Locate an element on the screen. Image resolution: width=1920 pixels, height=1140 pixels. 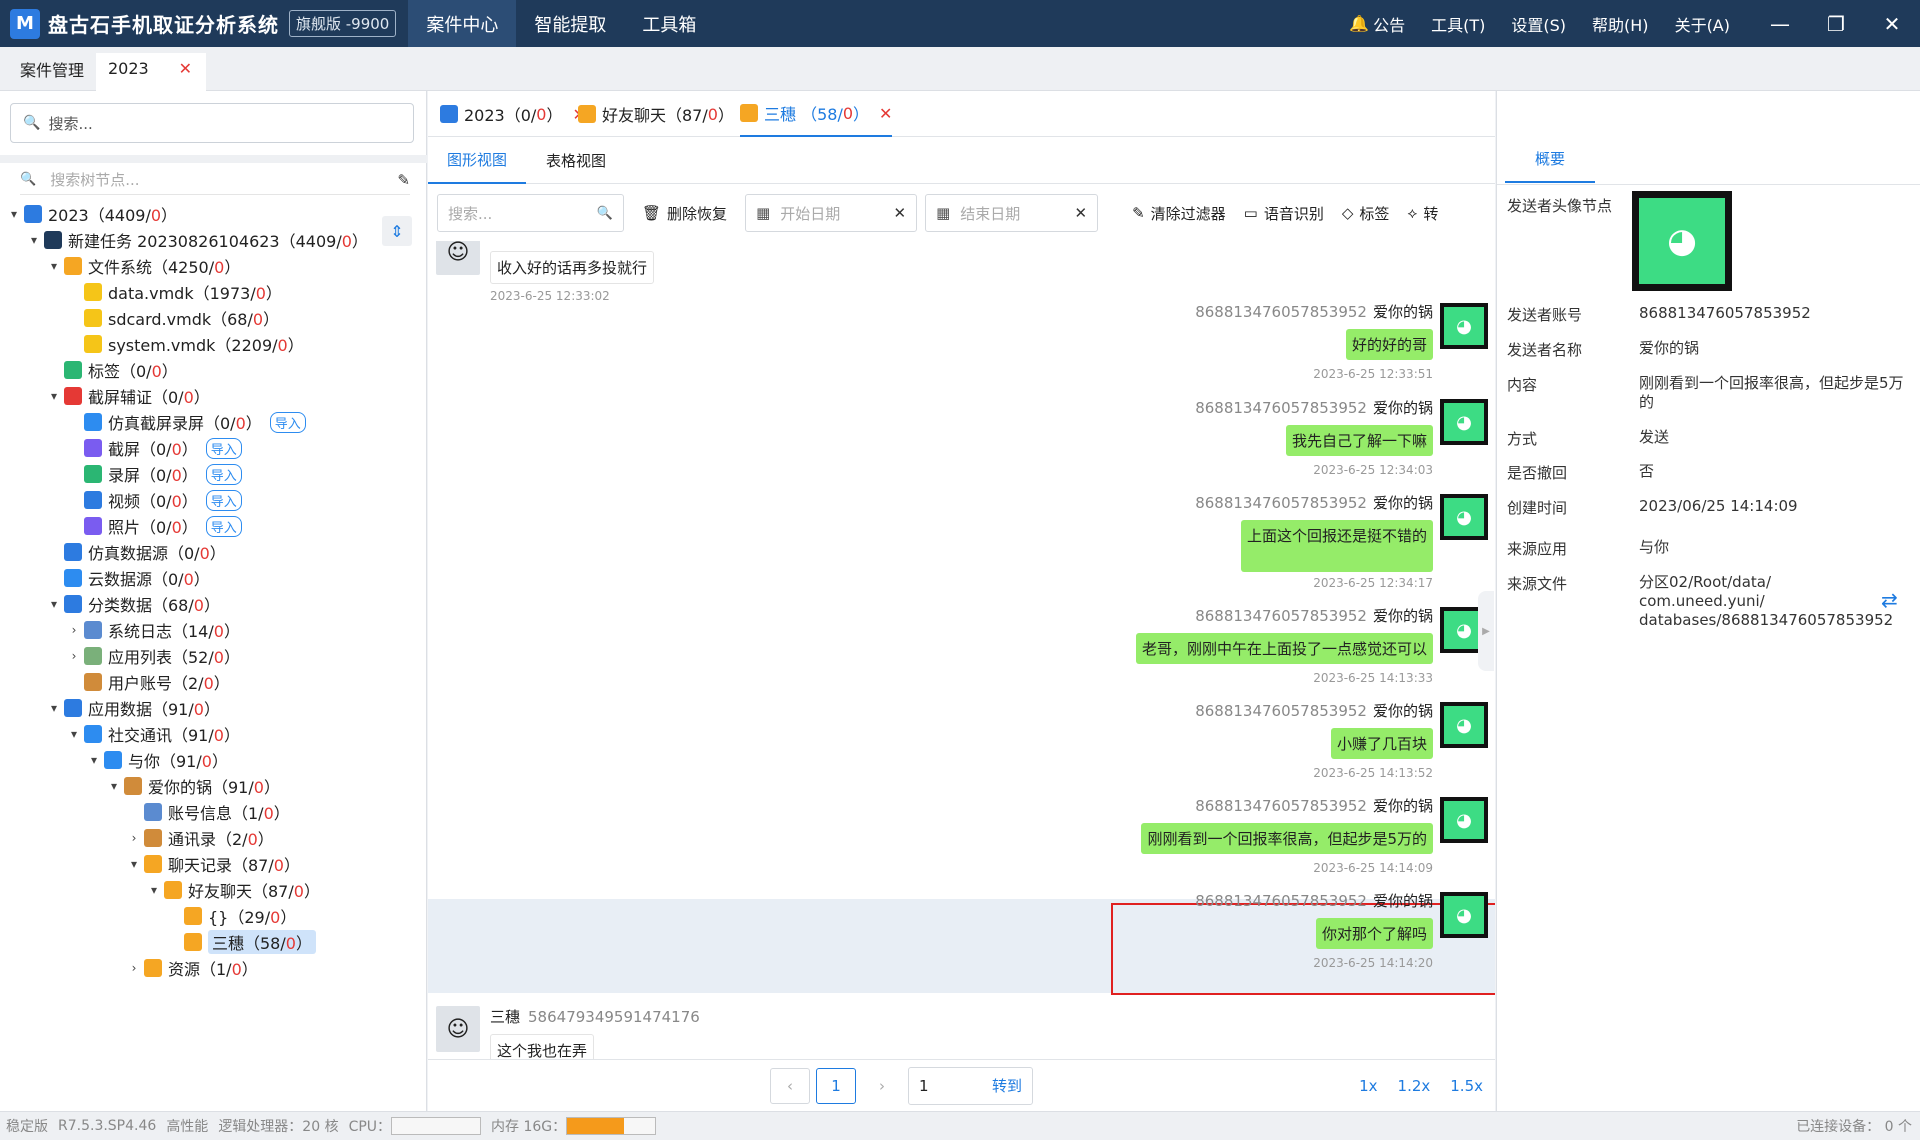
tree-node: 截屏（0/0） 导入 is located at coordinates (153, 448).